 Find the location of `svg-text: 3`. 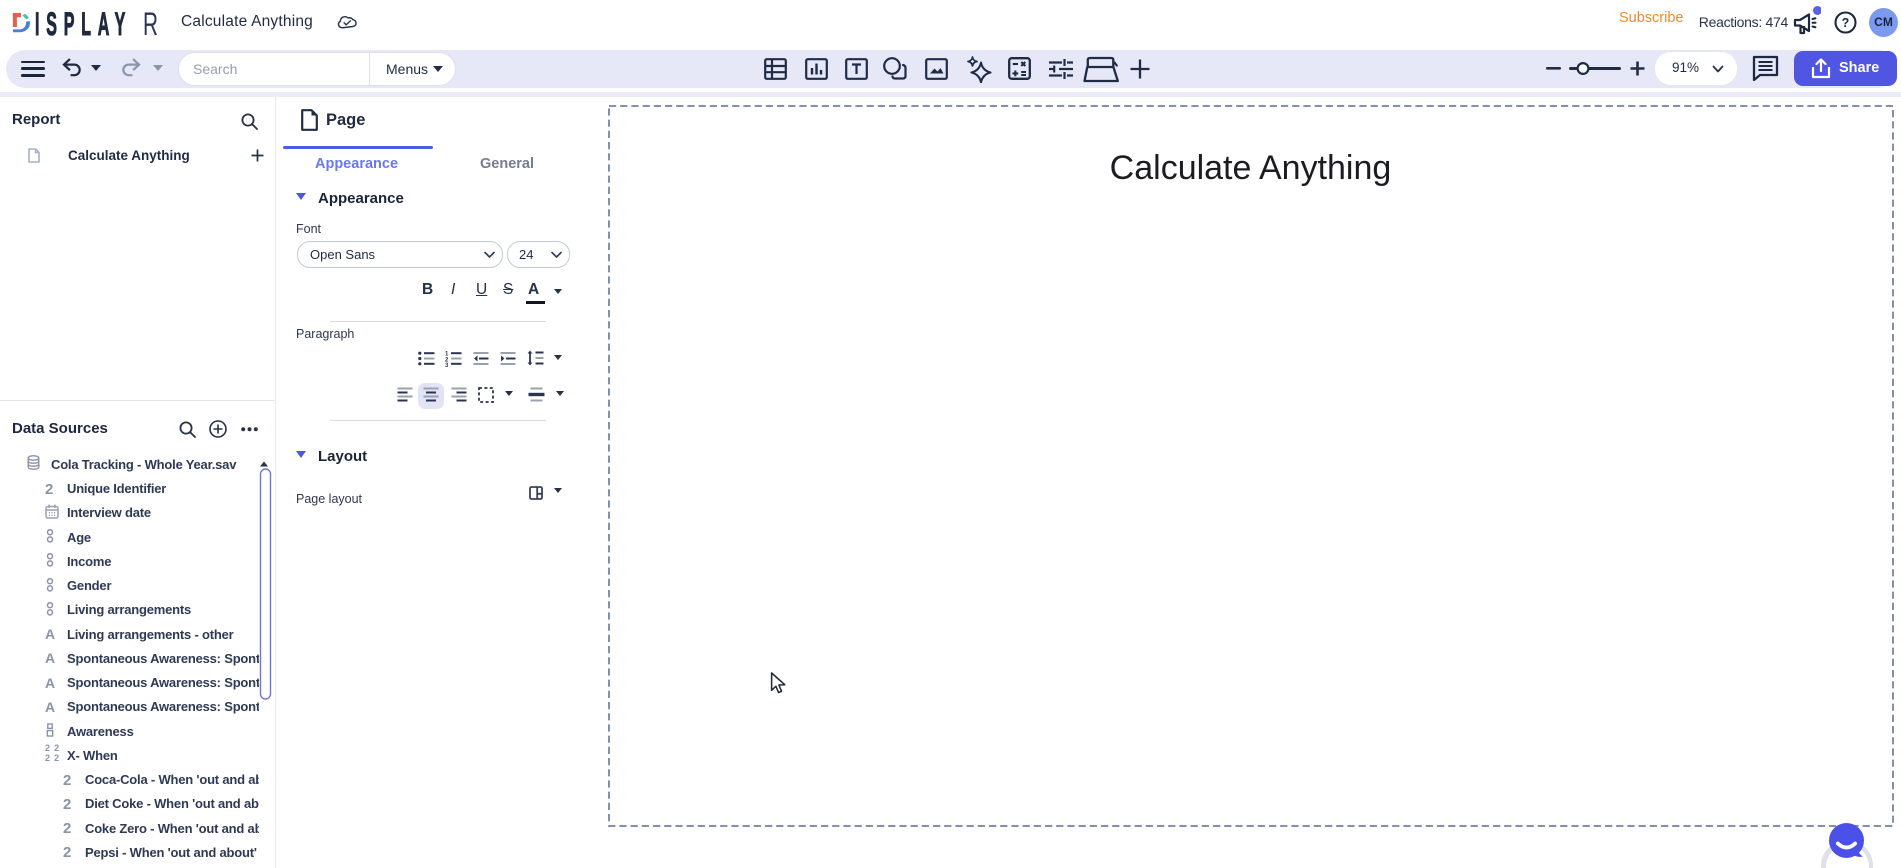

svg-text: 3 is located at coordinates (447, 365).